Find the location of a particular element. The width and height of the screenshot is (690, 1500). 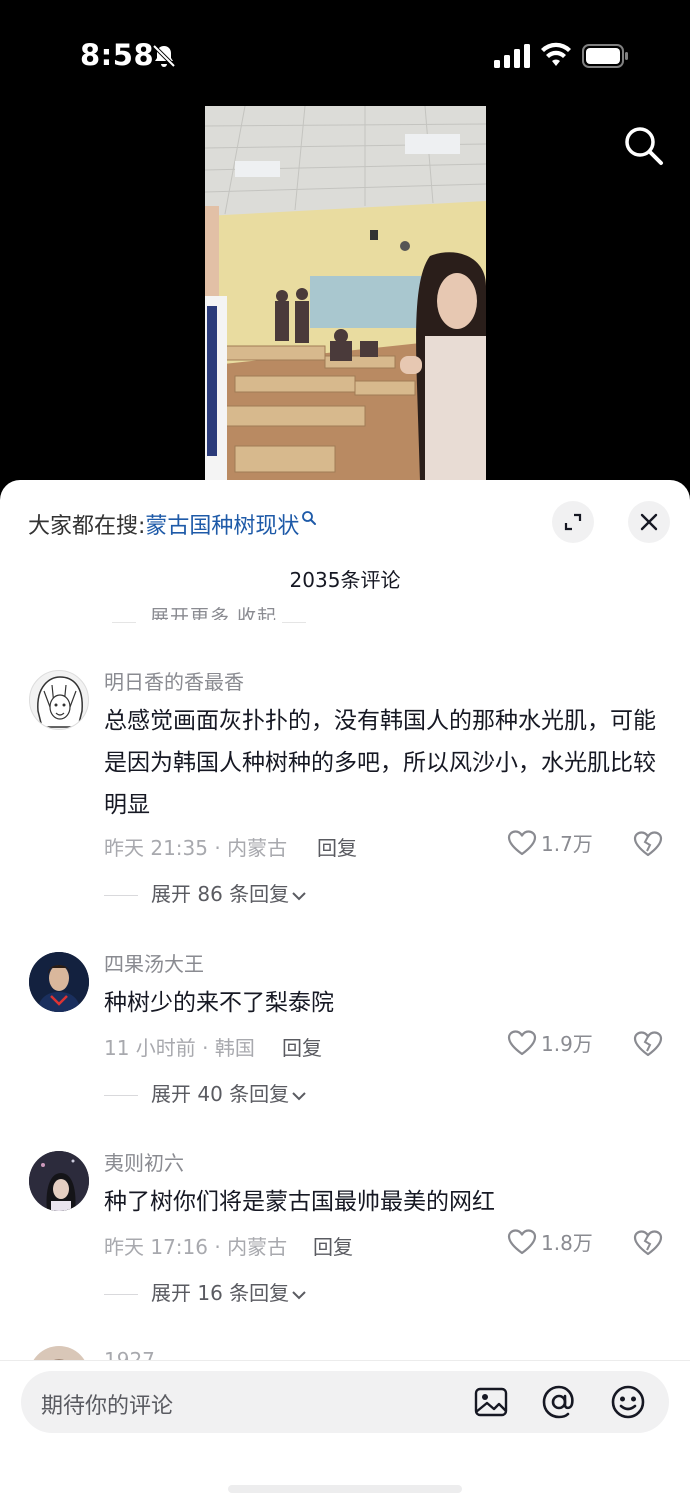

comment-input: 期待你的评论 is located at coordinates (345, 1402).